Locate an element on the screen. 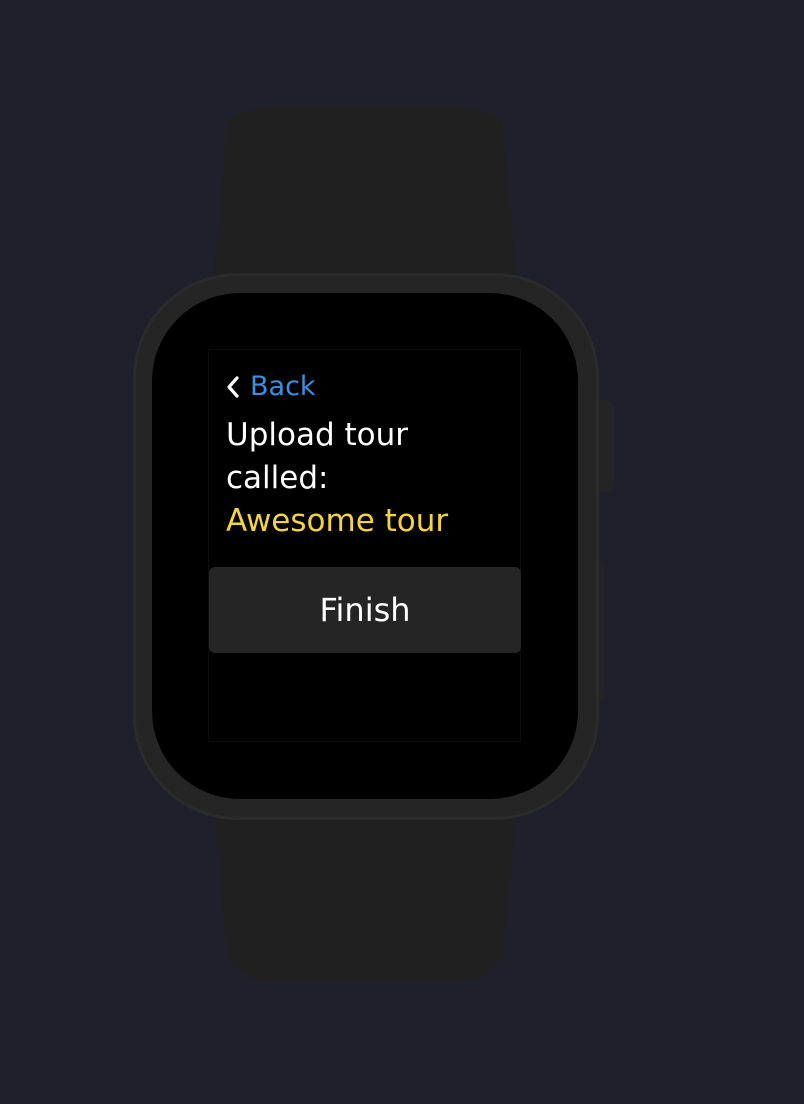 The height and width of the screenshot is (1104, 804). watch-band-top-cap is located at coordinates (365, 136).